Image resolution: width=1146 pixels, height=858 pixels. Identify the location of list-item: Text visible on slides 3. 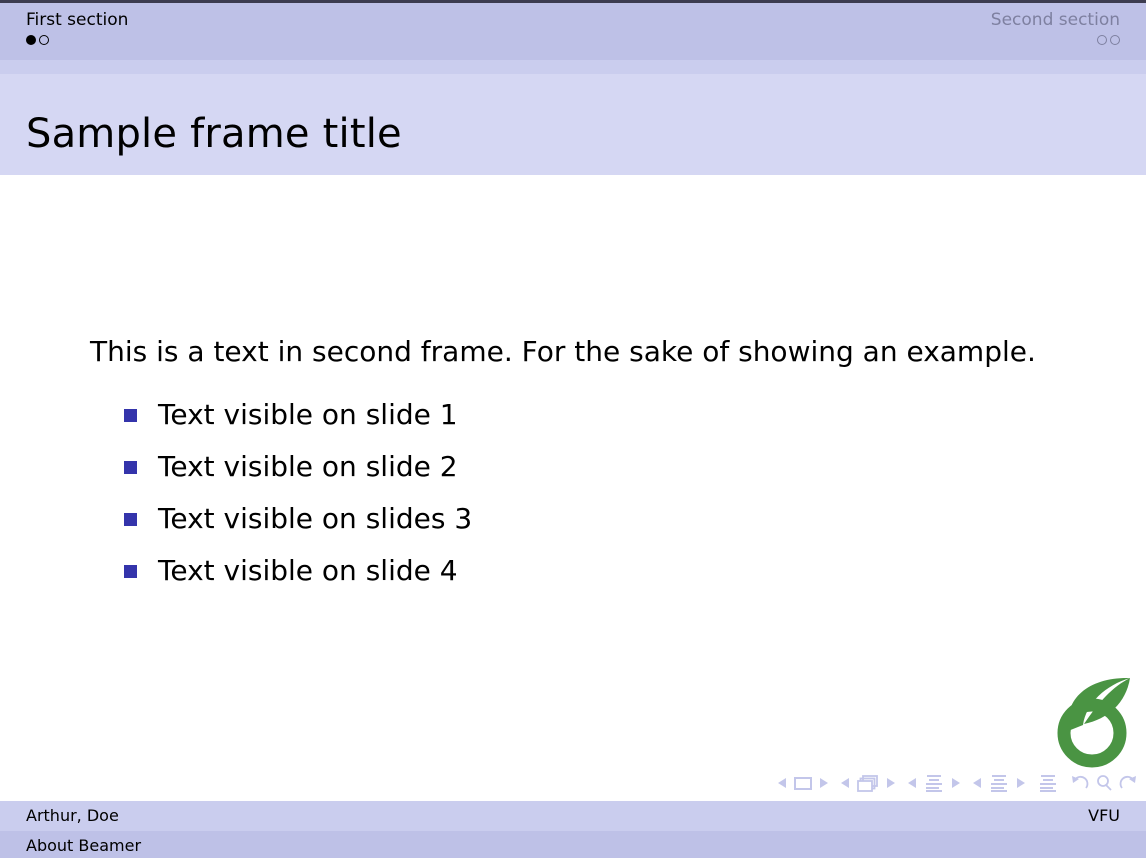
(298, 519).